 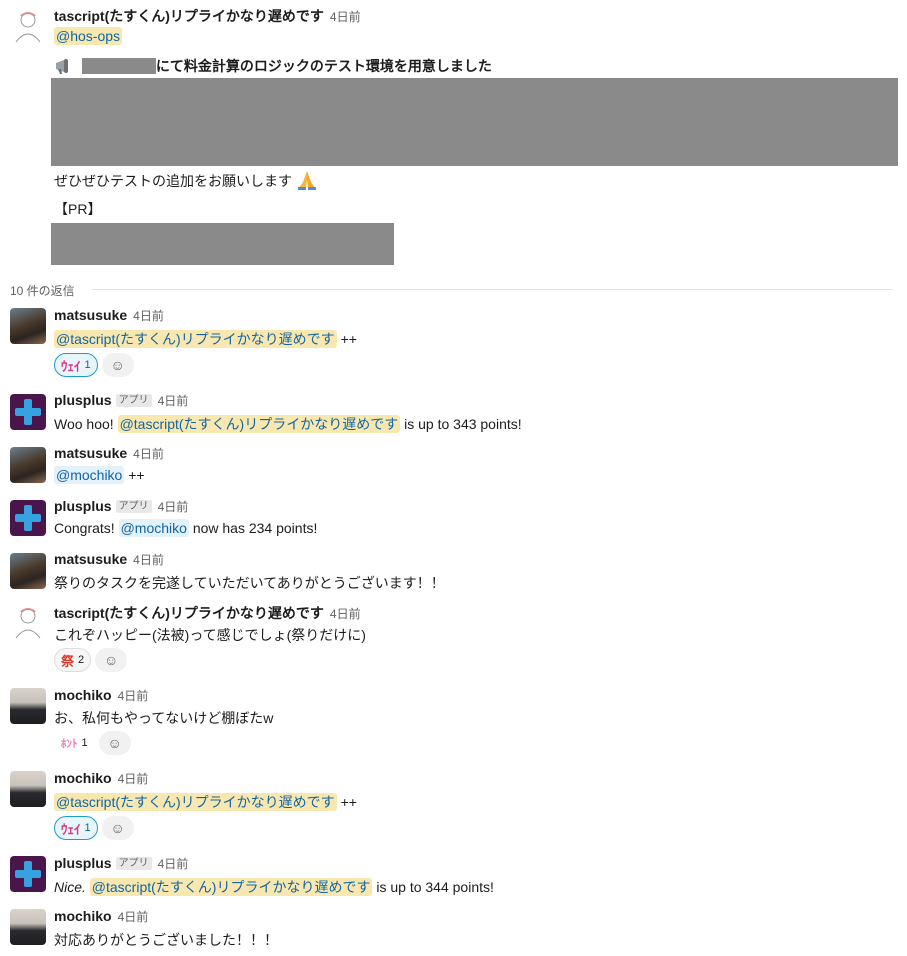 What do you see at coordinates (210, 635) in the screenshot?
I see `message-text: これぞハッピー(法被)って感じでしょ(祭りだけに)` at bounding box center [210, 635].